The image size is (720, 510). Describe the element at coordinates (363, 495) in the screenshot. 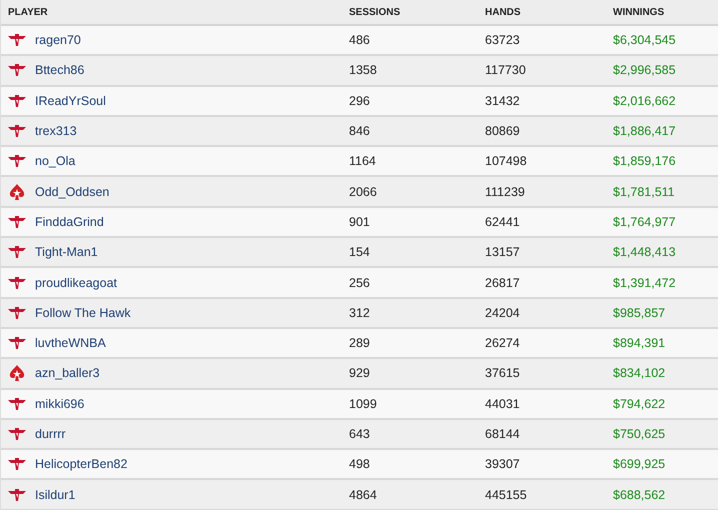

I see `sessions-value: 4864` at that location.